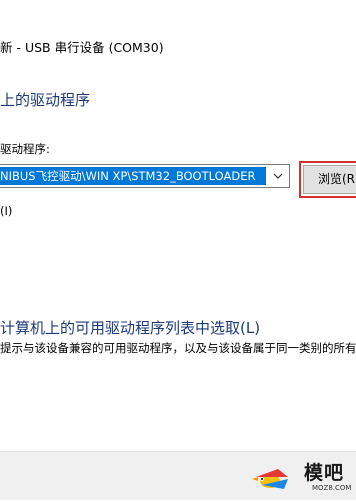 This screenshot has height=503, width=356. I want to click on driver-path-combobox: NIBUS飞控驱动\WIN XP\STM32_BOOTLOADER, so click(145, 176).